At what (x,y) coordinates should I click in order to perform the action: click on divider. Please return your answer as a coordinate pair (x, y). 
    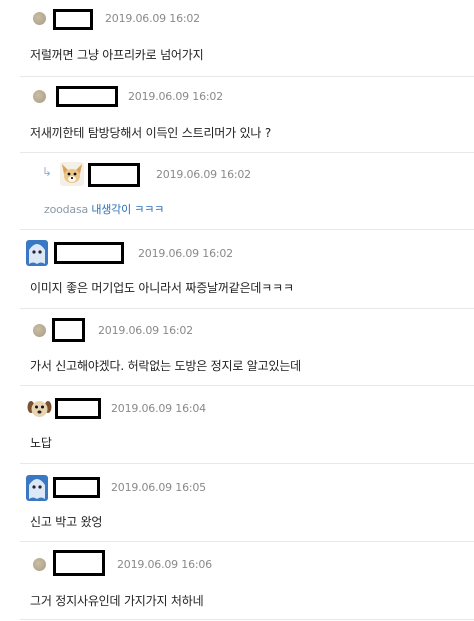
    Looking at the image, I should click on (247, 619).